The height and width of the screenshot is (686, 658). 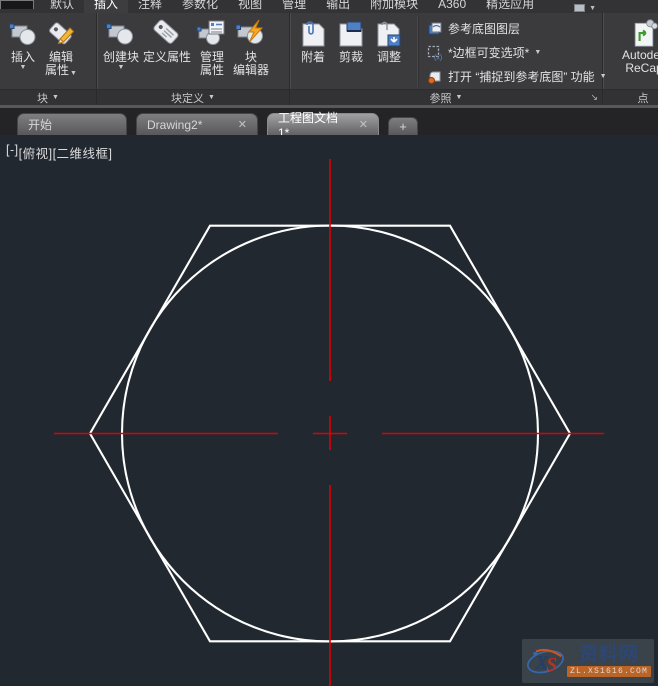 What do you see at coordinates (62, 33) in the screenshot?
I see `edit-attribute-icon` at bounding box center [62, 33].